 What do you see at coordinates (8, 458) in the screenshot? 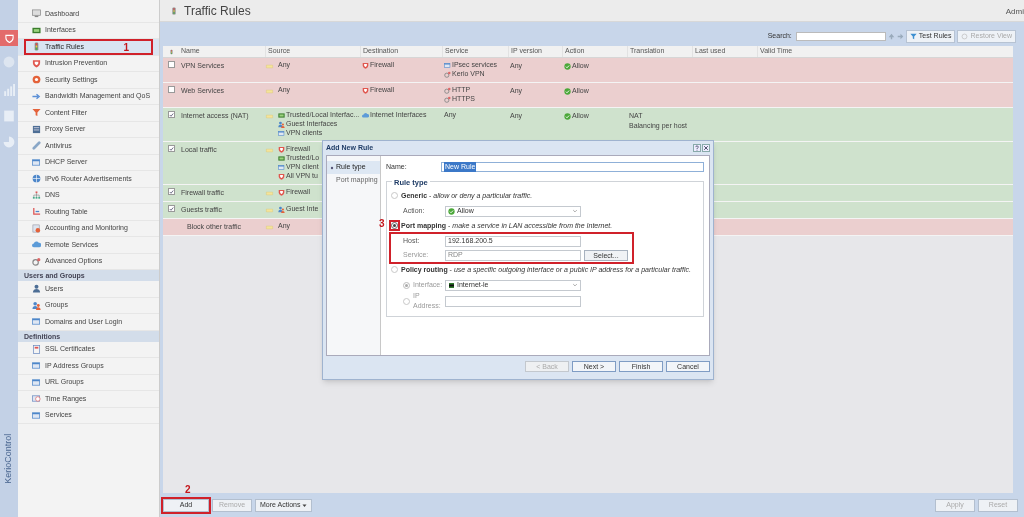
I see `brand-label: KerioControl` at bounding box center [8, 458].